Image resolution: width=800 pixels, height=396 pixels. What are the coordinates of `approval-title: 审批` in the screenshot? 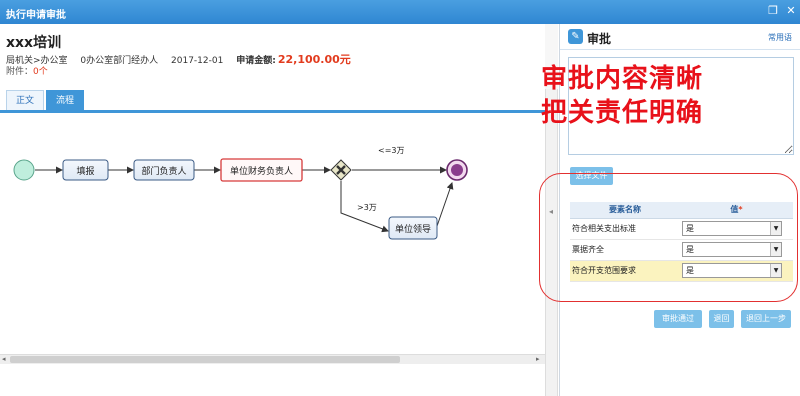 It's located at (599, 39).